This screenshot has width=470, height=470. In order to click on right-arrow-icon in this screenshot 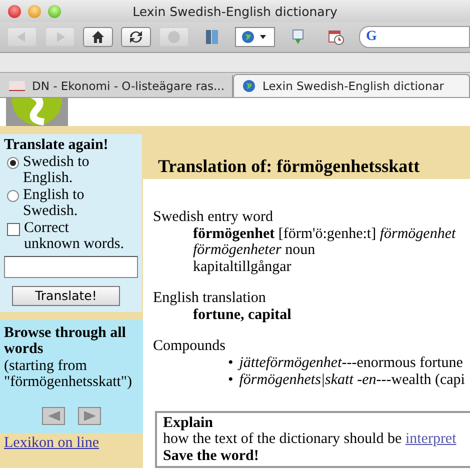, I will do `click(90, 415)`.